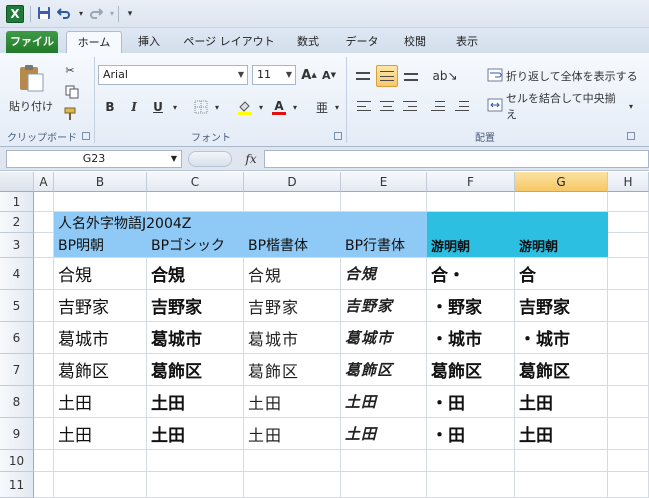 The image size is (649, 498). What do you see at coordinates (384, 182) in the screenshot?
I see `column-header: E` at bounding box center [384, 182].